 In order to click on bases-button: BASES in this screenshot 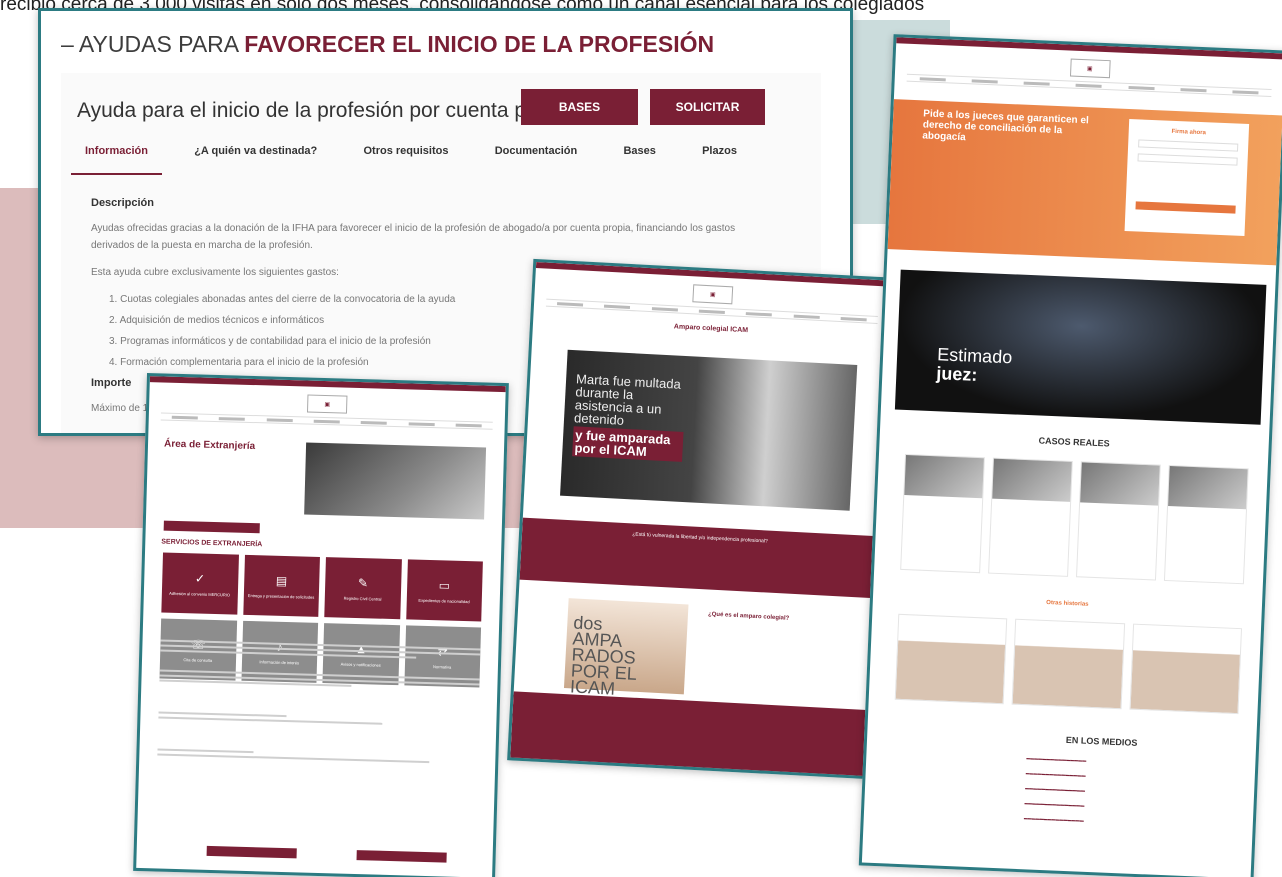, I will do `click(579, 107)`.